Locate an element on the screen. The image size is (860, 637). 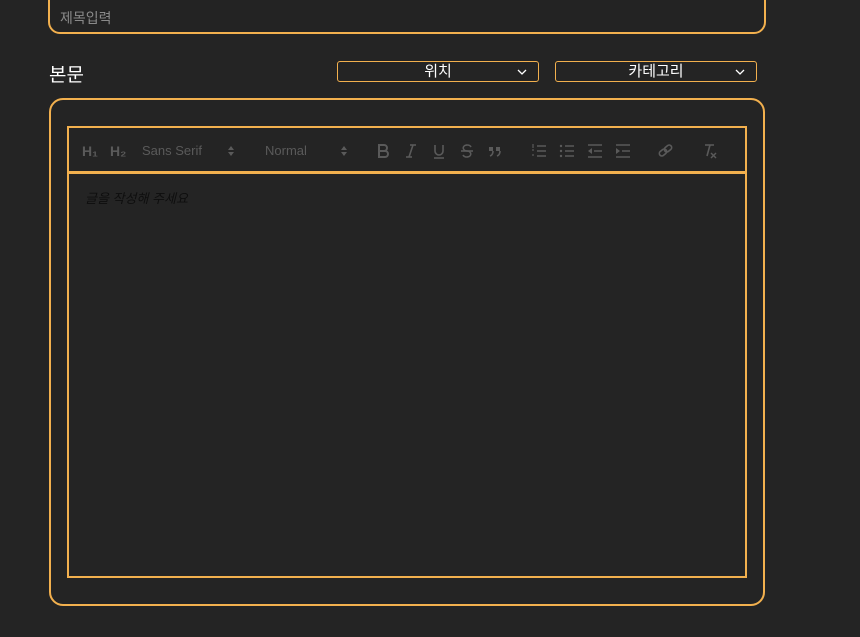
link-button is located at coordinates (666, 151).